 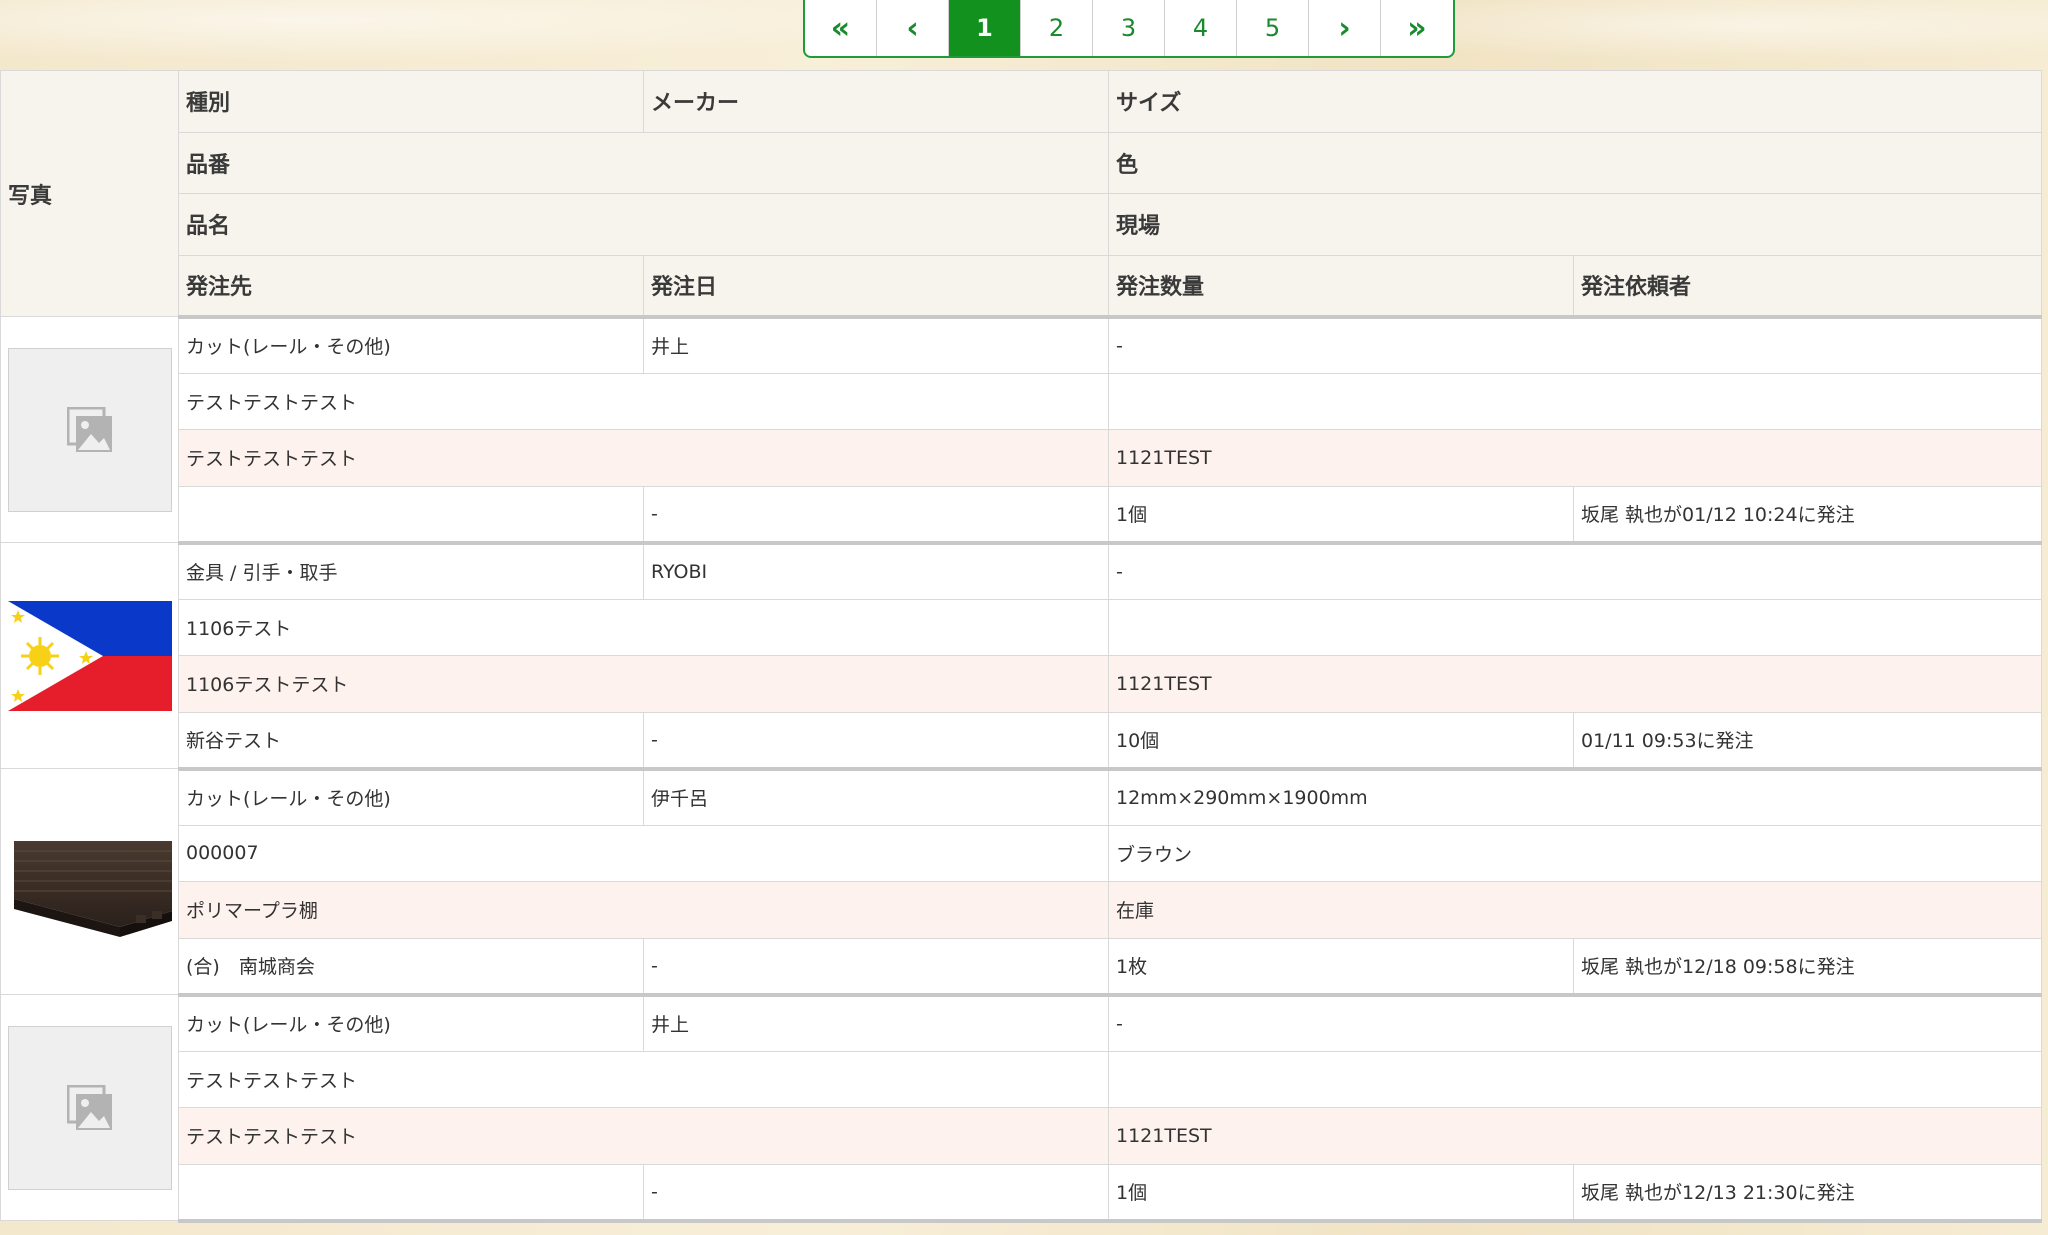 What do you see at coordinates (1575, 162) in the screenshot?
I see `header-color: 色` at bounding box center [1575, 162].